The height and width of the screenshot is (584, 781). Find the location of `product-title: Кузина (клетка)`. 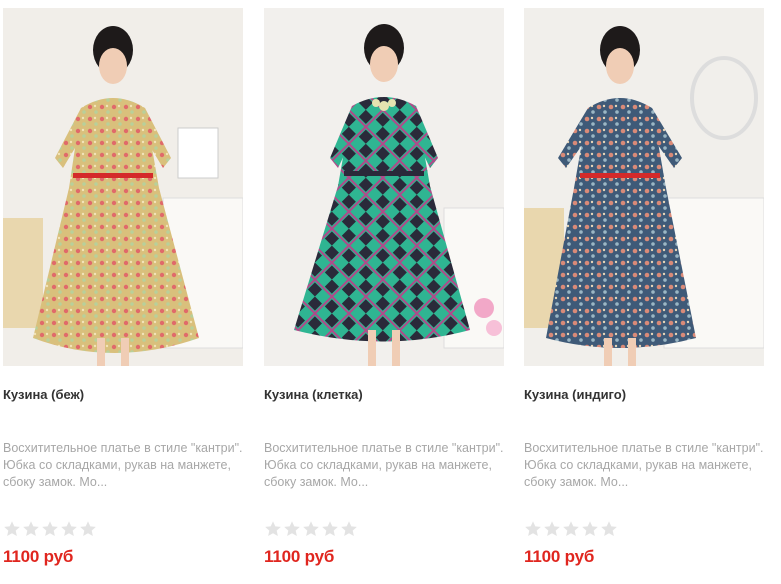

product-title: Кузина (клетка) is located at coordinates (384, 395).